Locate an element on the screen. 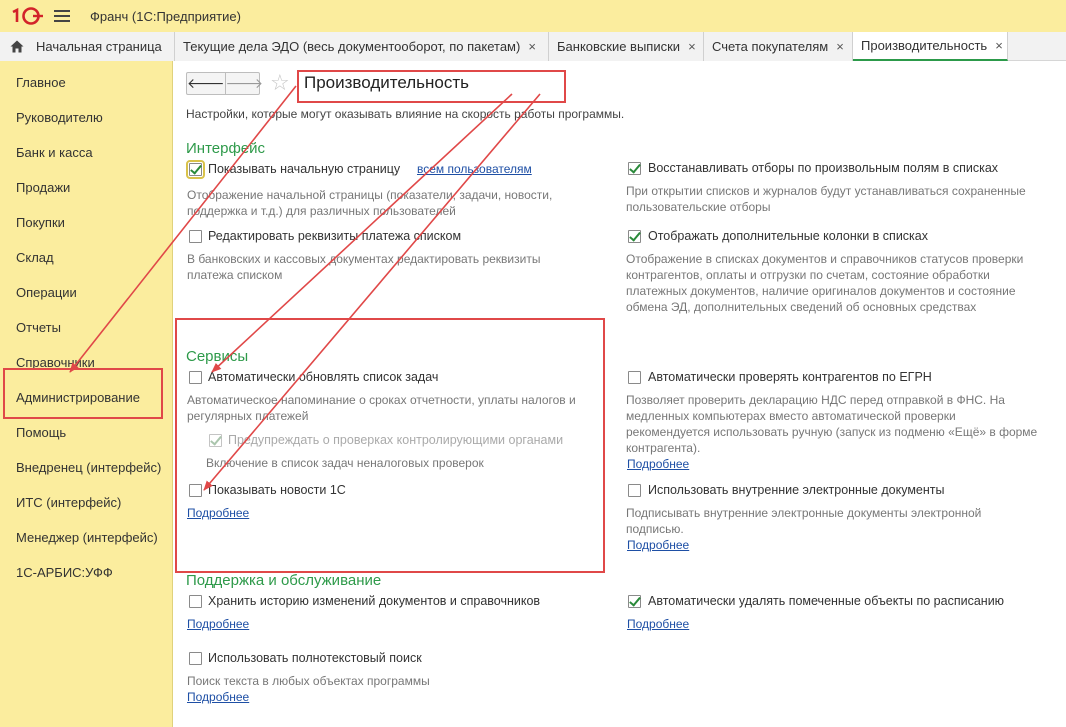  internal-docs-details-link: Подробнее is located at coordinates (658, 545).